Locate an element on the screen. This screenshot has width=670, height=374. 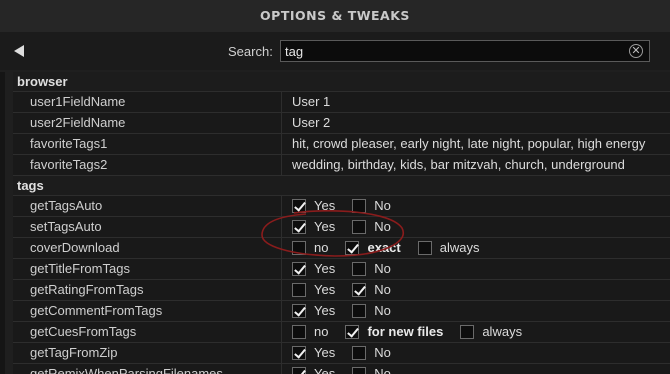
title-bar: OPTIONS & TWEAKS is located at coordinates (335, 16).